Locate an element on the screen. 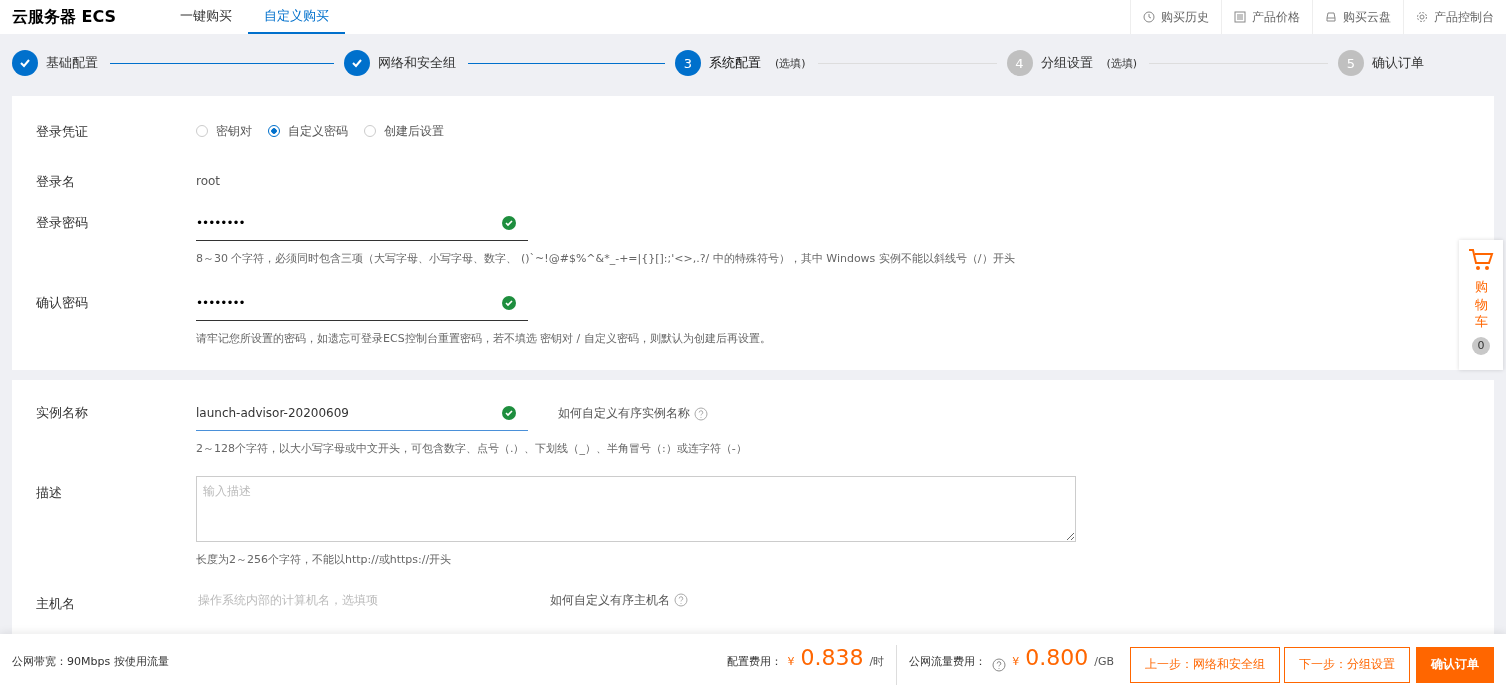  step-number: 5 is located at coordinates (1351, 63).